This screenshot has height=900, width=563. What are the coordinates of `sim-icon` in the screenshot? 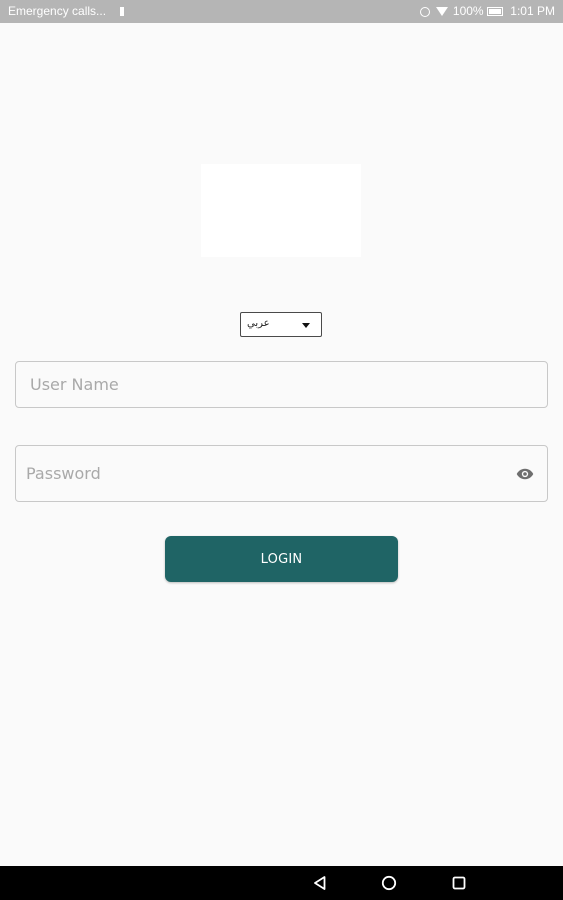 It's located at (122, 11).